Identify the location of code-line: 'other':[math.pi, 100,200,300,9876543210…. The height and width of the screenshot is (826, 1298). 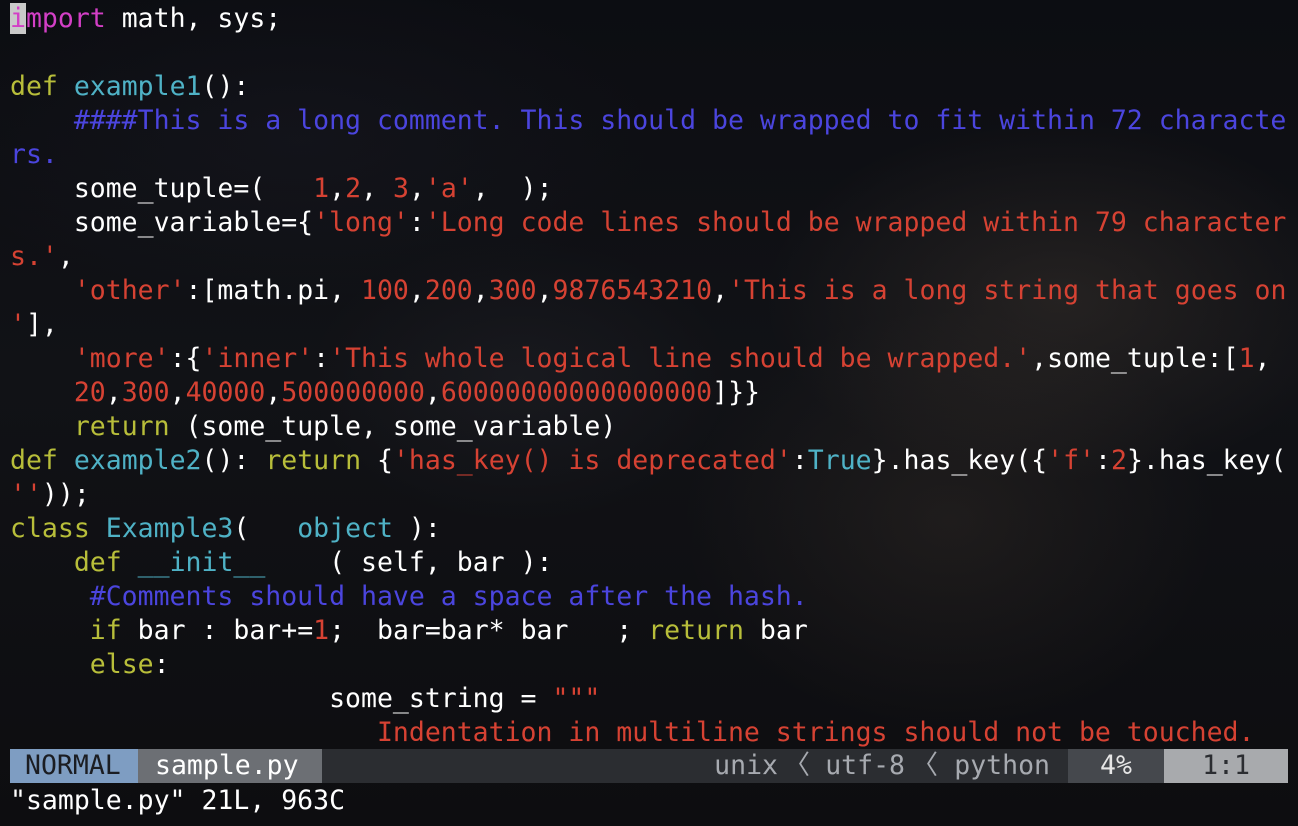
(650, 291).